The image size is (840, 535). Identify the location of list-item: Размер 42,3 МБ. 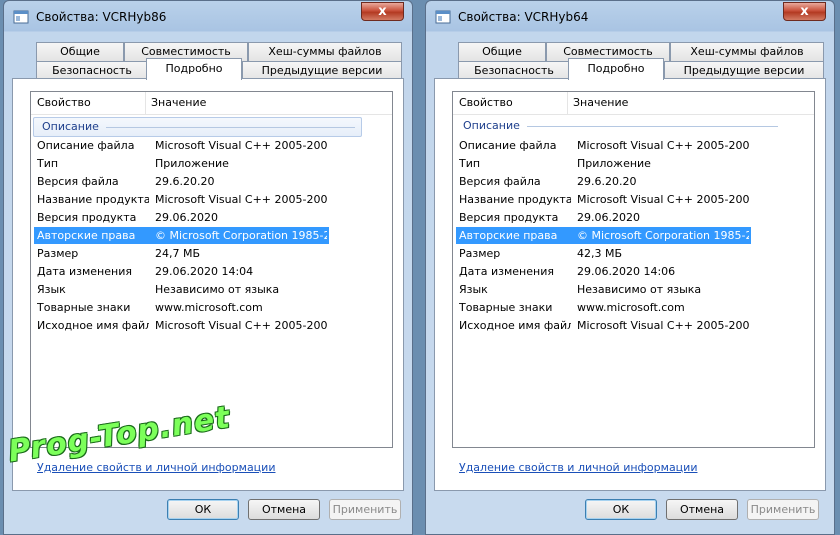
(603, 253).